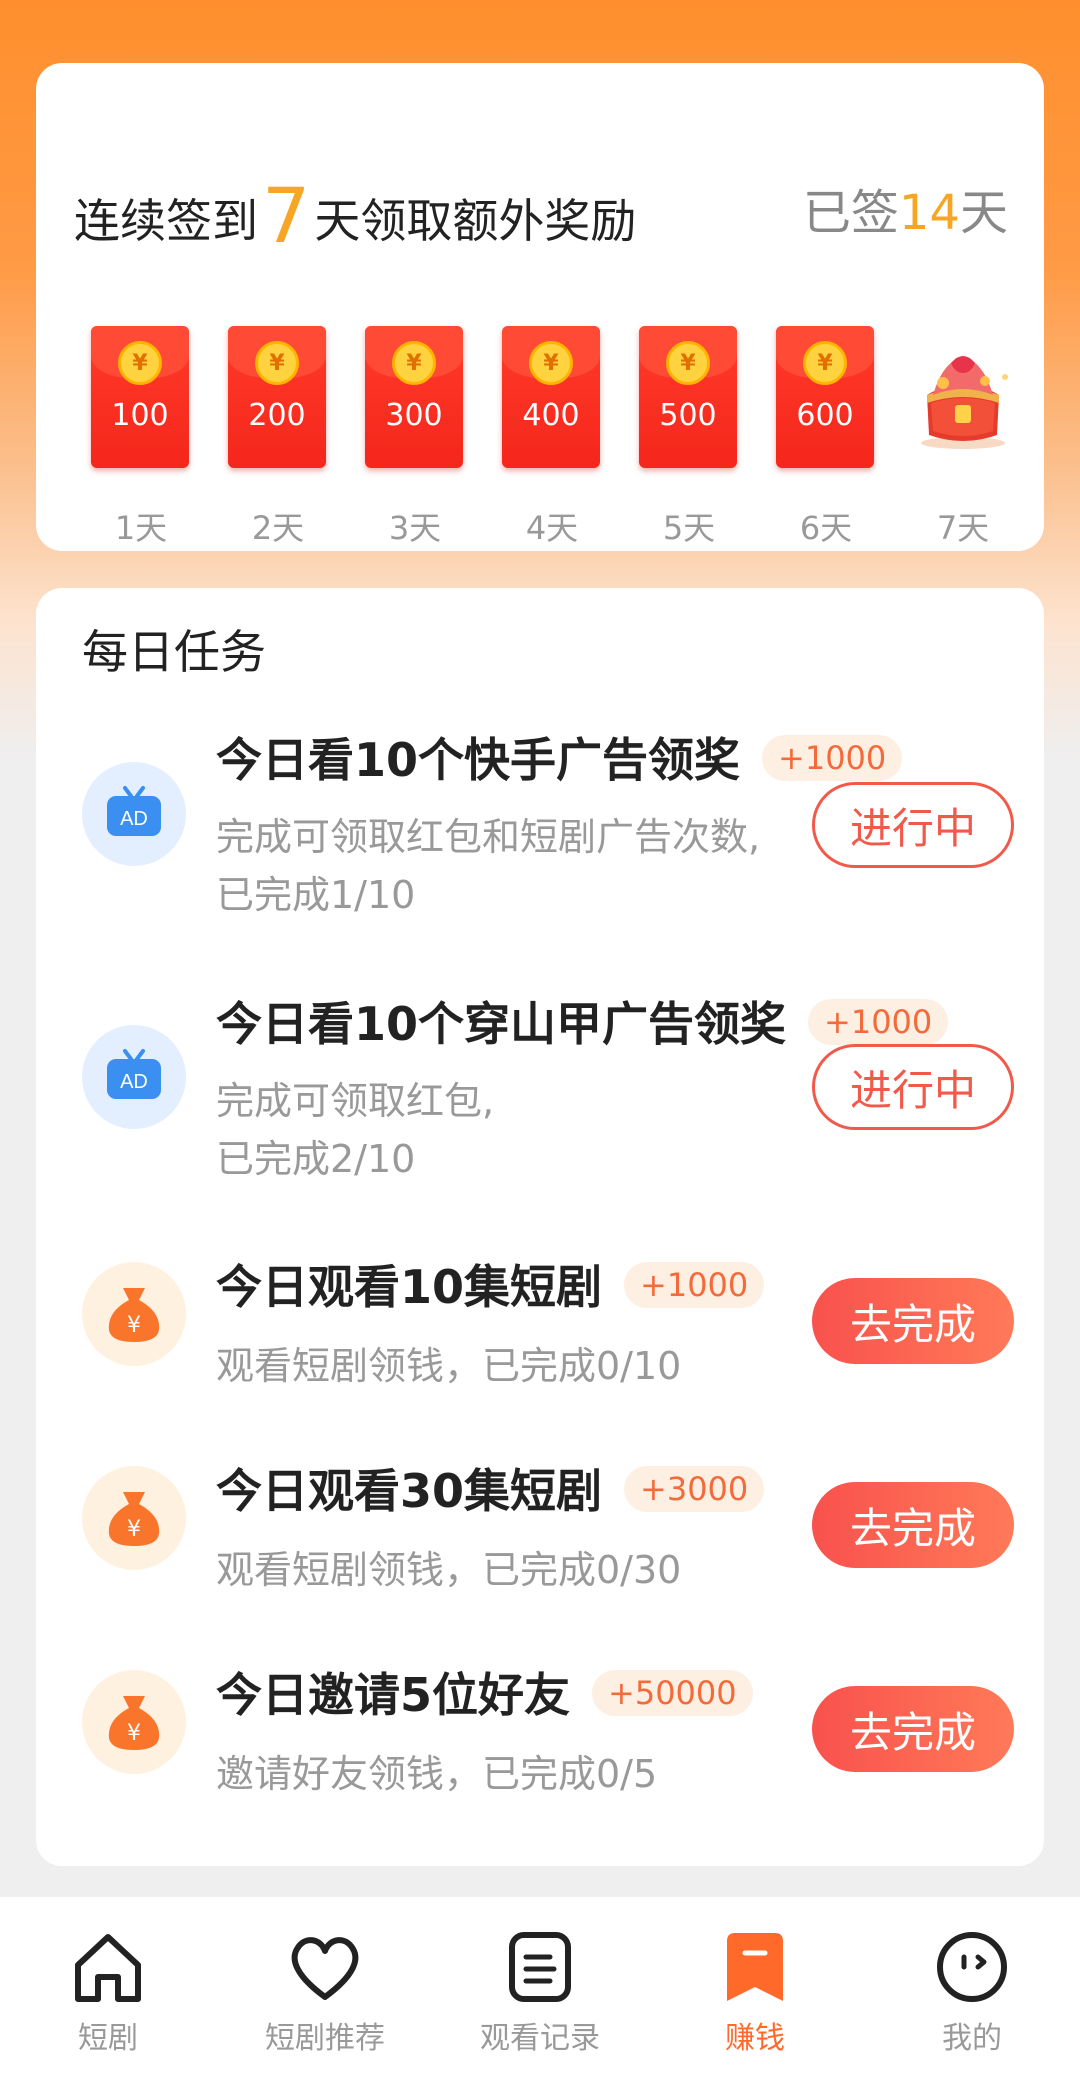 This screenshot has width=1080, height=2075. Describe the element at coordinates (582, 1021) in the screenshot. I see `task-title: 今日看10个穿山甲广告领奖 +1000` at that location.